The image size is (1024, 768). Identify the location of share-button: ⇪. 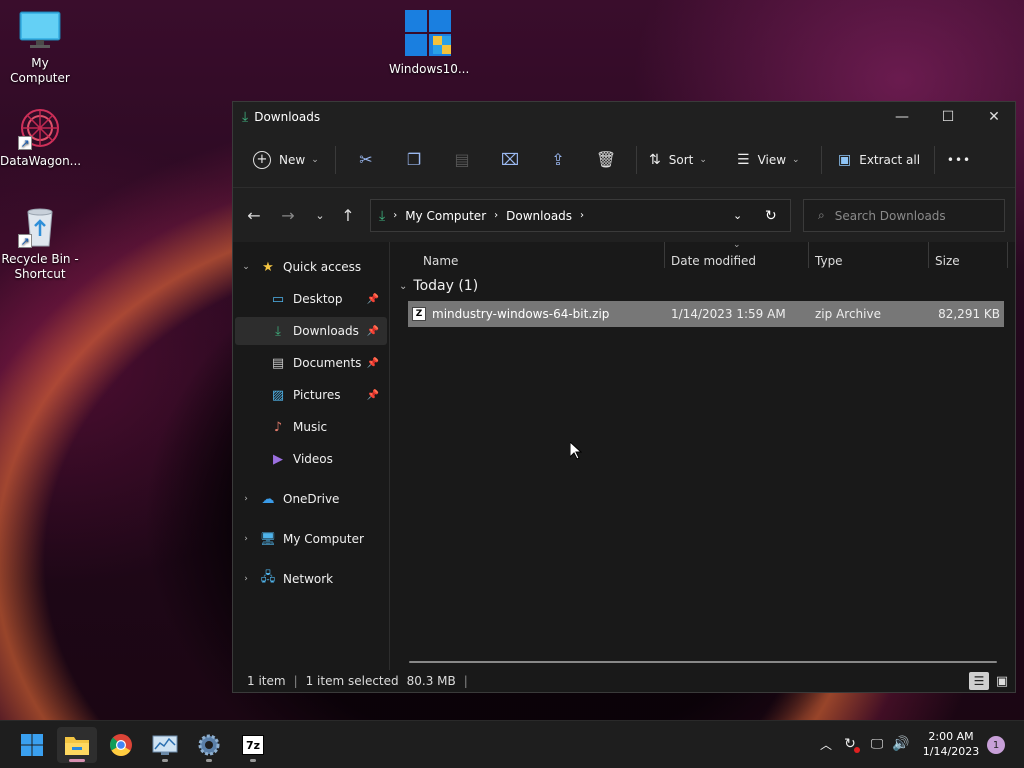
(558, 160).